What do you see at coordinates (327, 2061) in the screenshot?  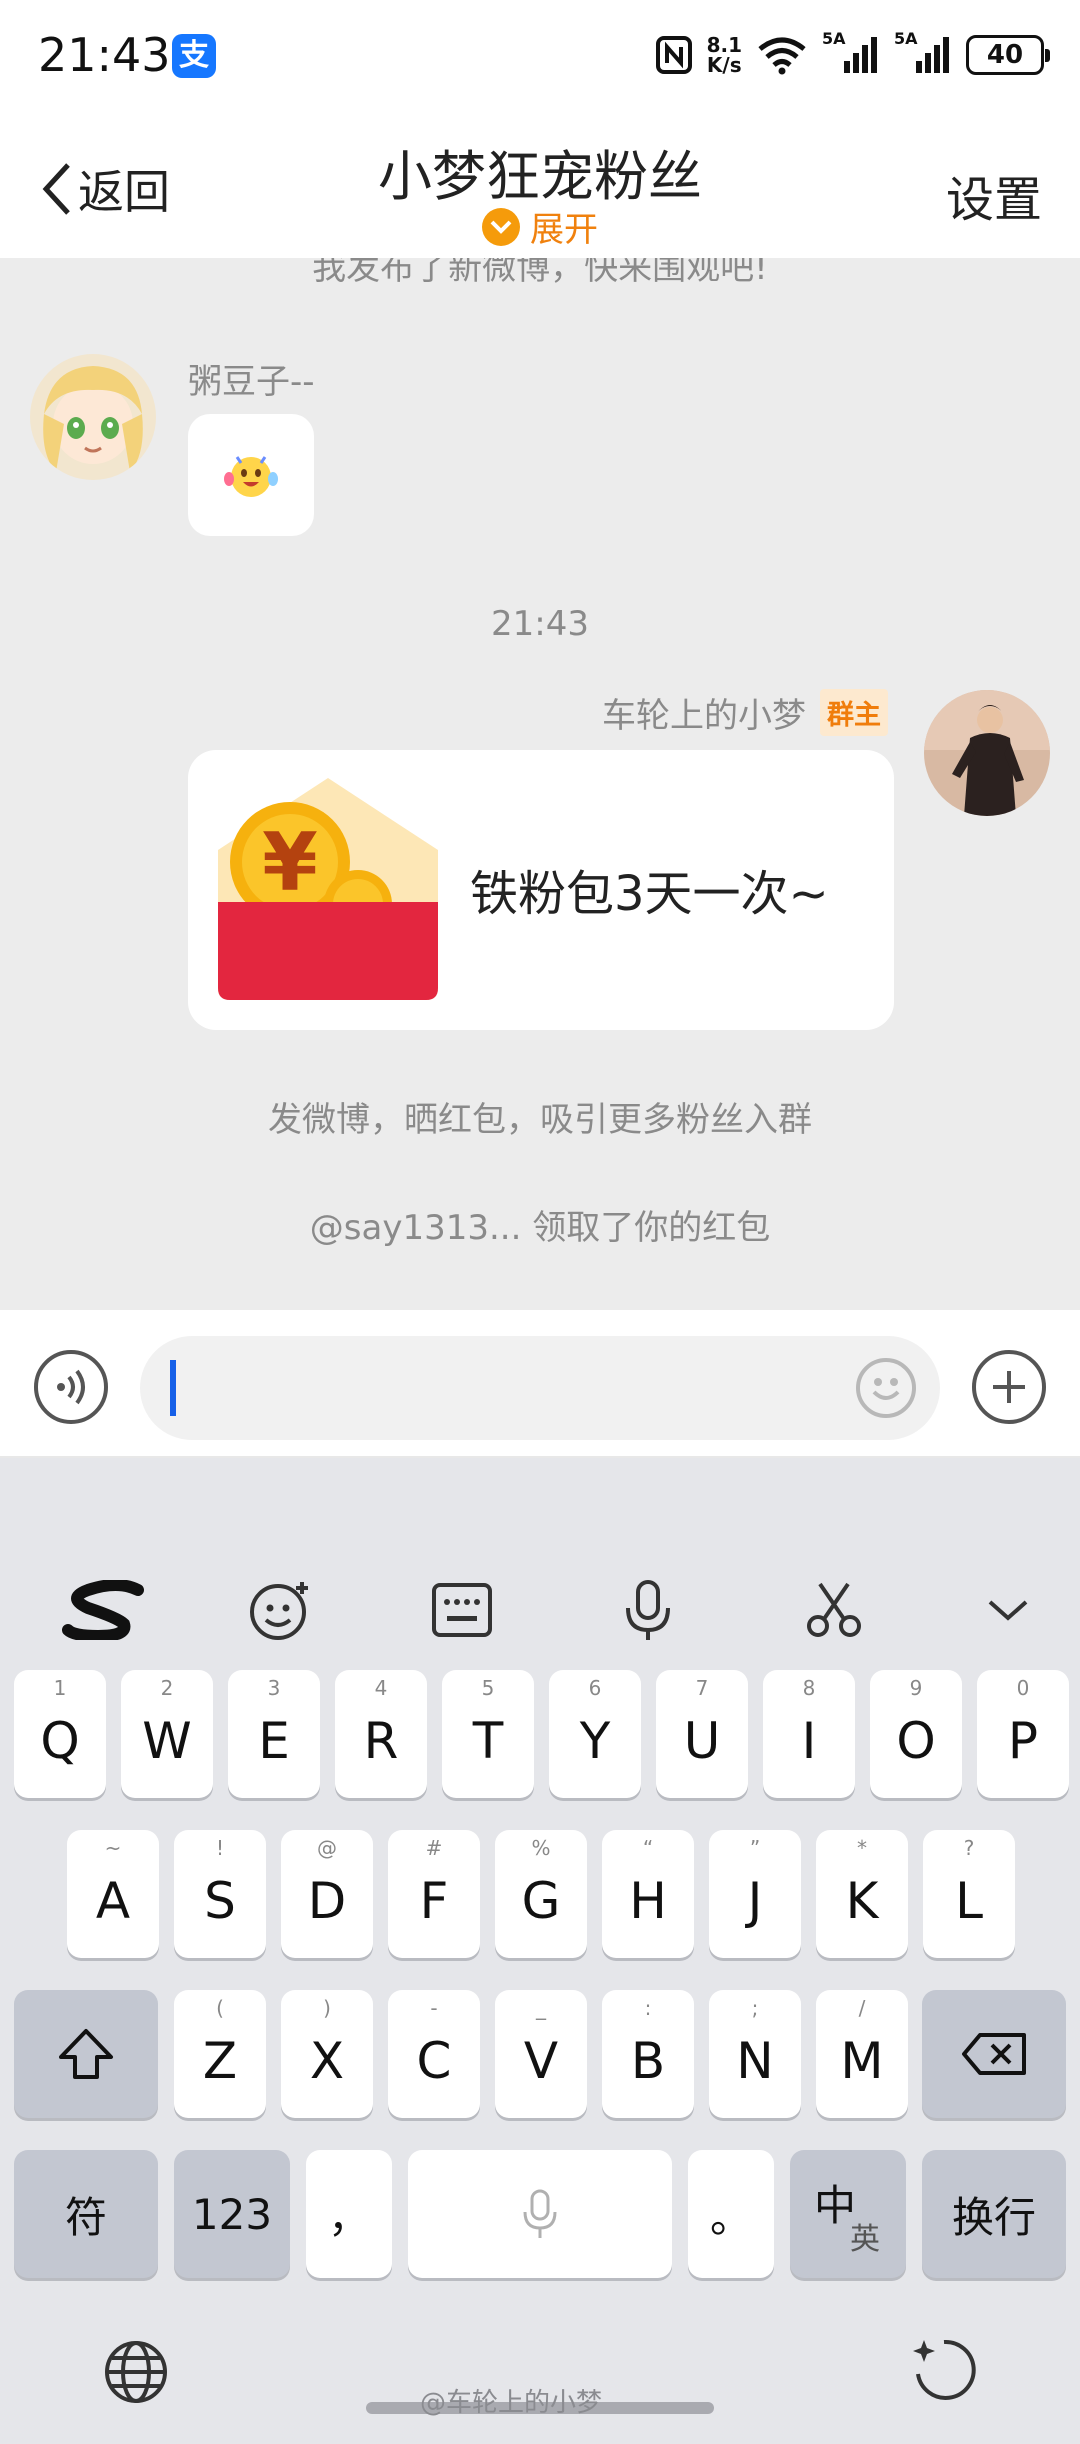 I see `key-label: X` at bounding box center [327, 2061].